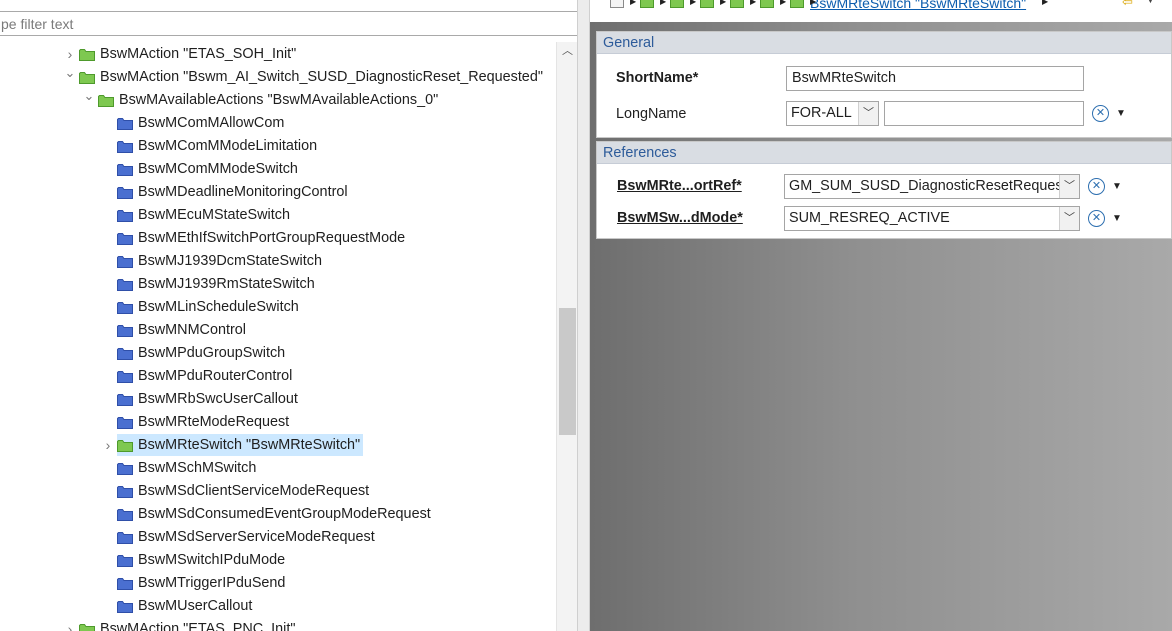 The height and width of the screenshot is (631, 1172). Describe the element at coordinates (884, 153) in the screenshot. I see `references-section-header: References` at that location.